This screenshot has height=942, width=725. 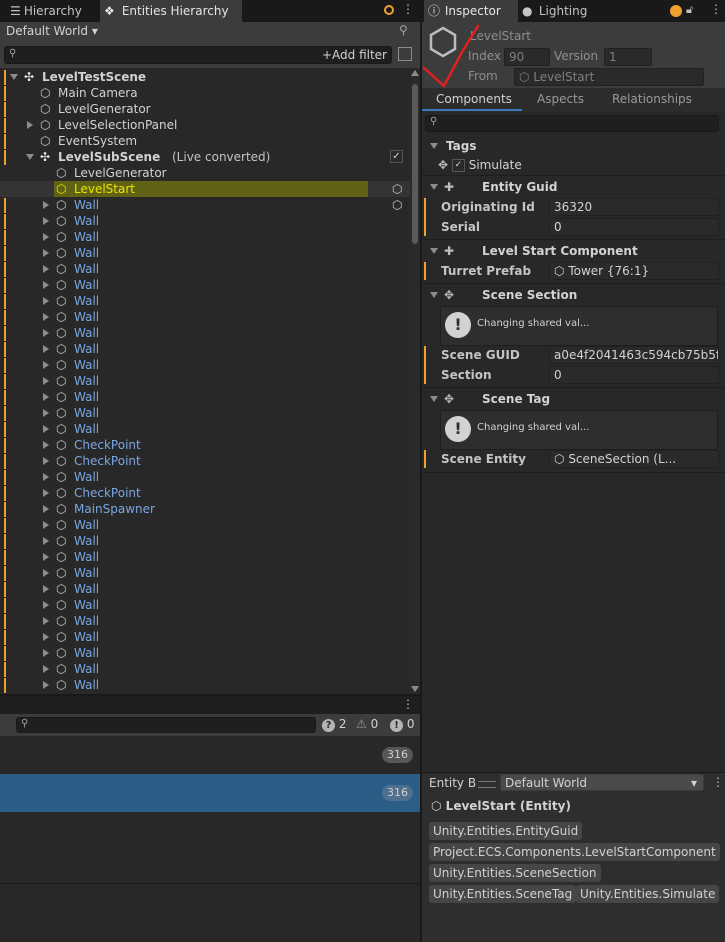 What do you see at coordinates (210, 793) in the screenshot?
I see `console-row-selected: 316` at bounding box center [210, 793].